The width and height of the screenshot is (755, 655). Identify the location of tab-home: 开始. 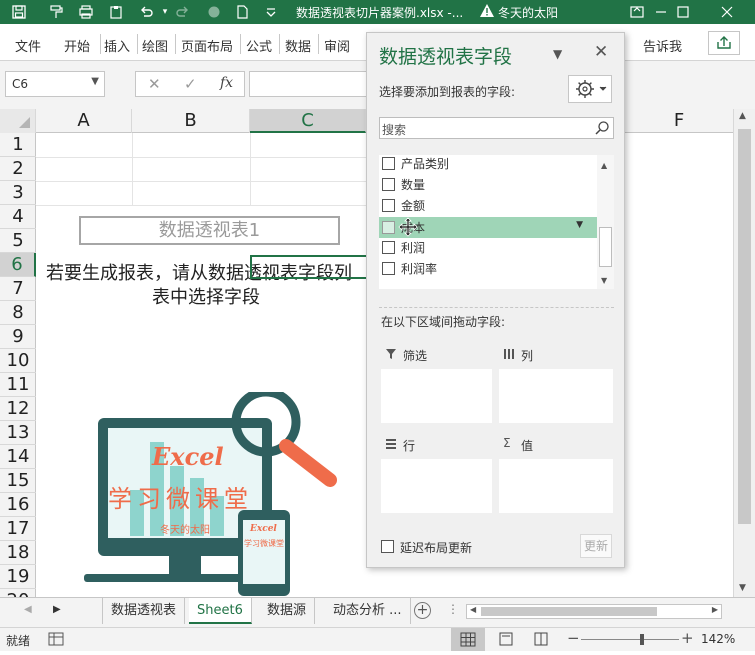
(77, 45).